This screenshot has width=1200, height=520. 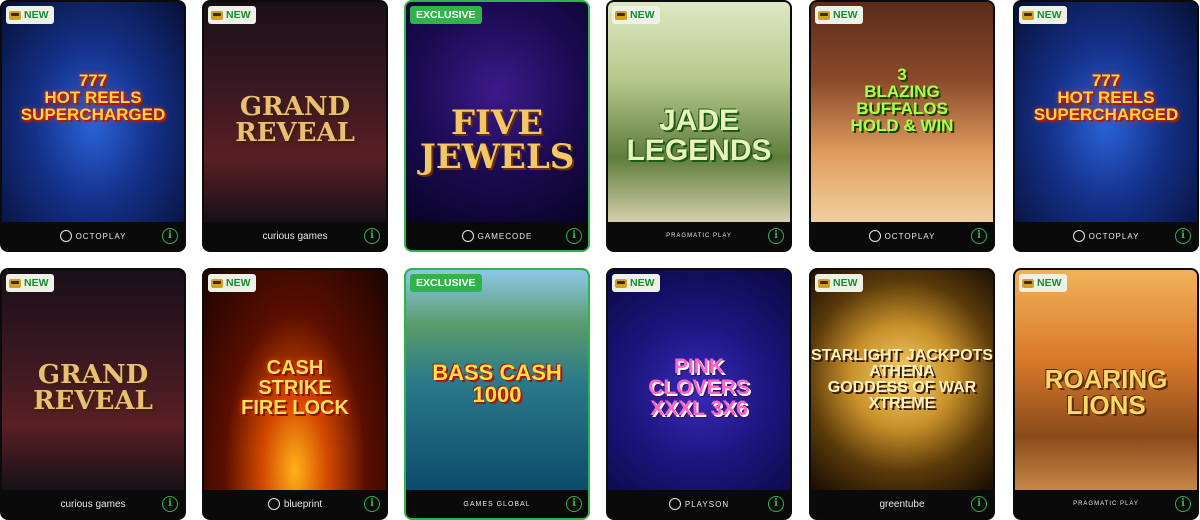 I want to click on game-tile-bass-cash-1000: BASS CASH 1000 EXCLUSIVE GAMES GLOBAL i, so click(x=497, y=394).